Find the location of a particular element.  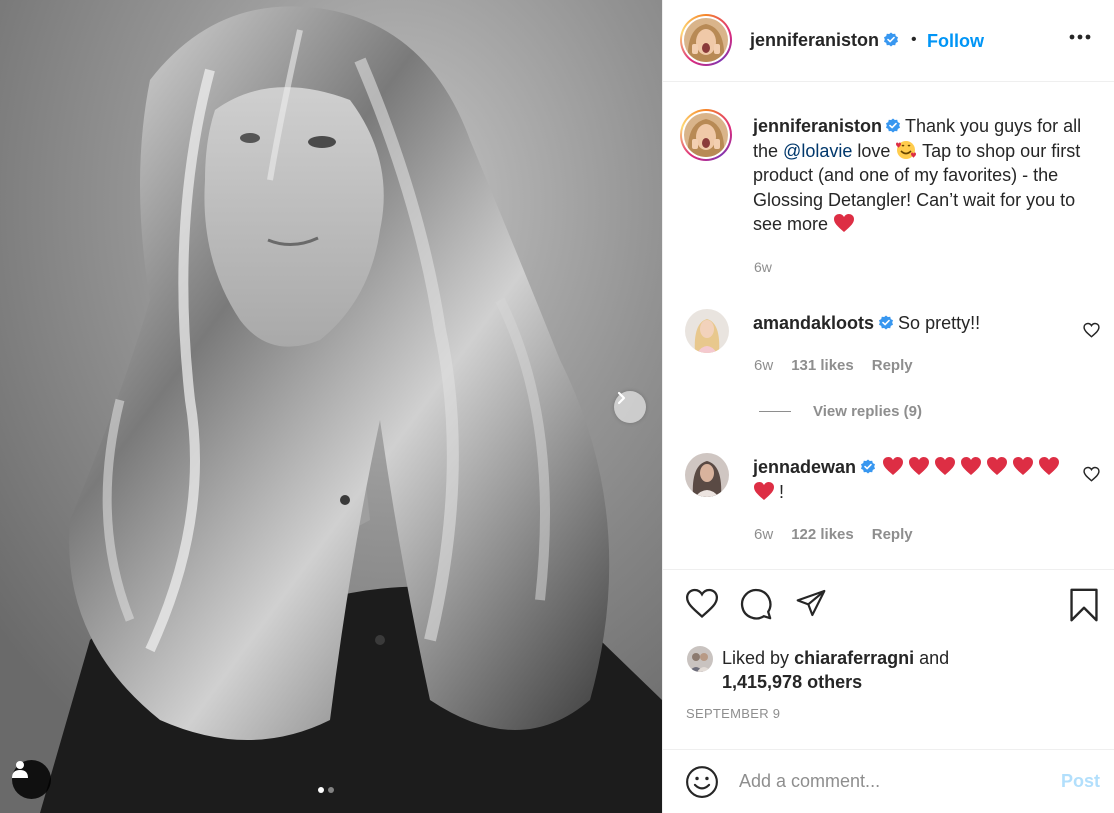

liked-by-user: chiaraferragni is located at coordinates (854, 658).